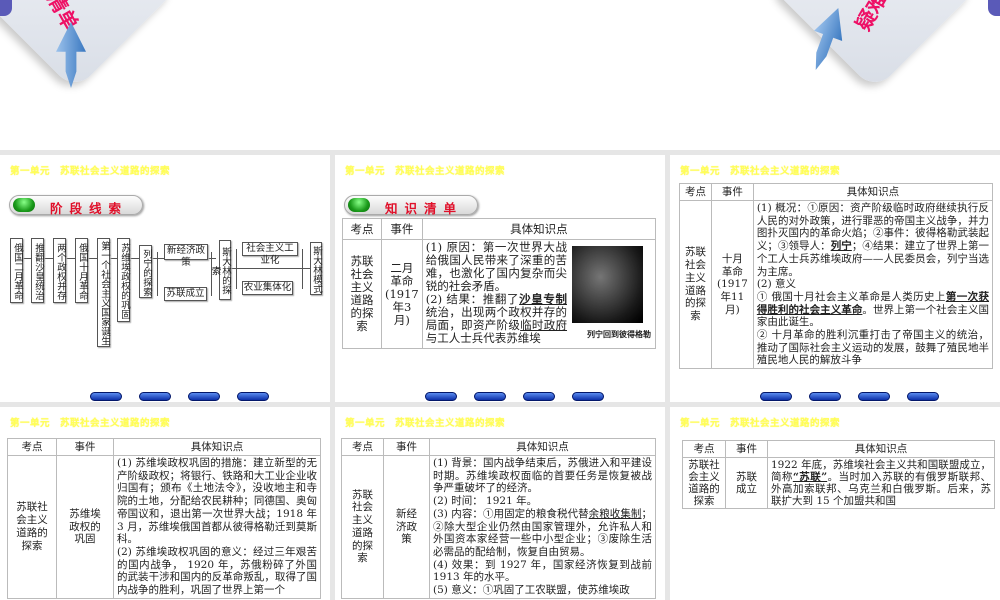  What do you see at coordinates (267, 288) in the screenshot?
I see `flow-box: 农业集体化` at bounding box center [267, 288].